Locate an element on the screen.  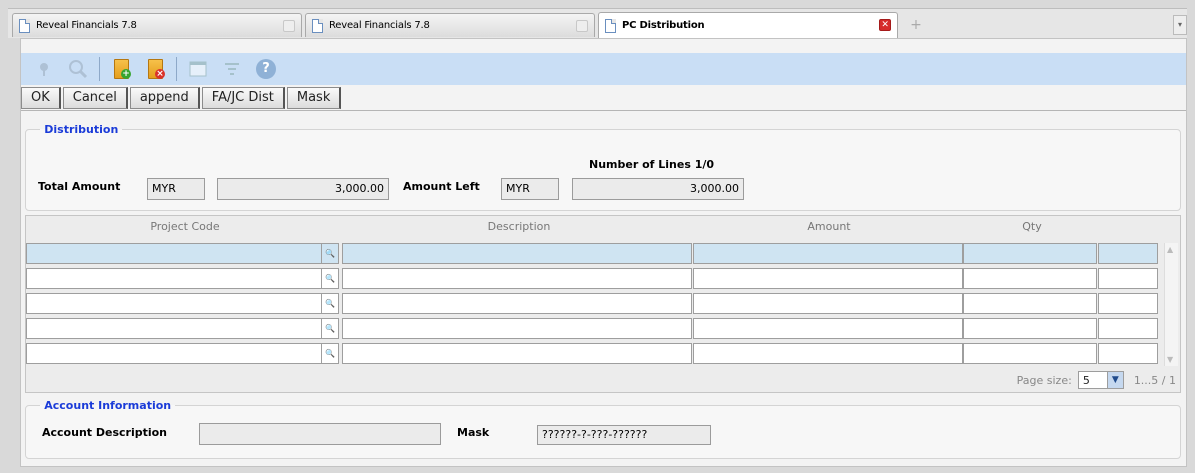
total-amount-field: 3,000.00 is located at coordinates (303, 189).